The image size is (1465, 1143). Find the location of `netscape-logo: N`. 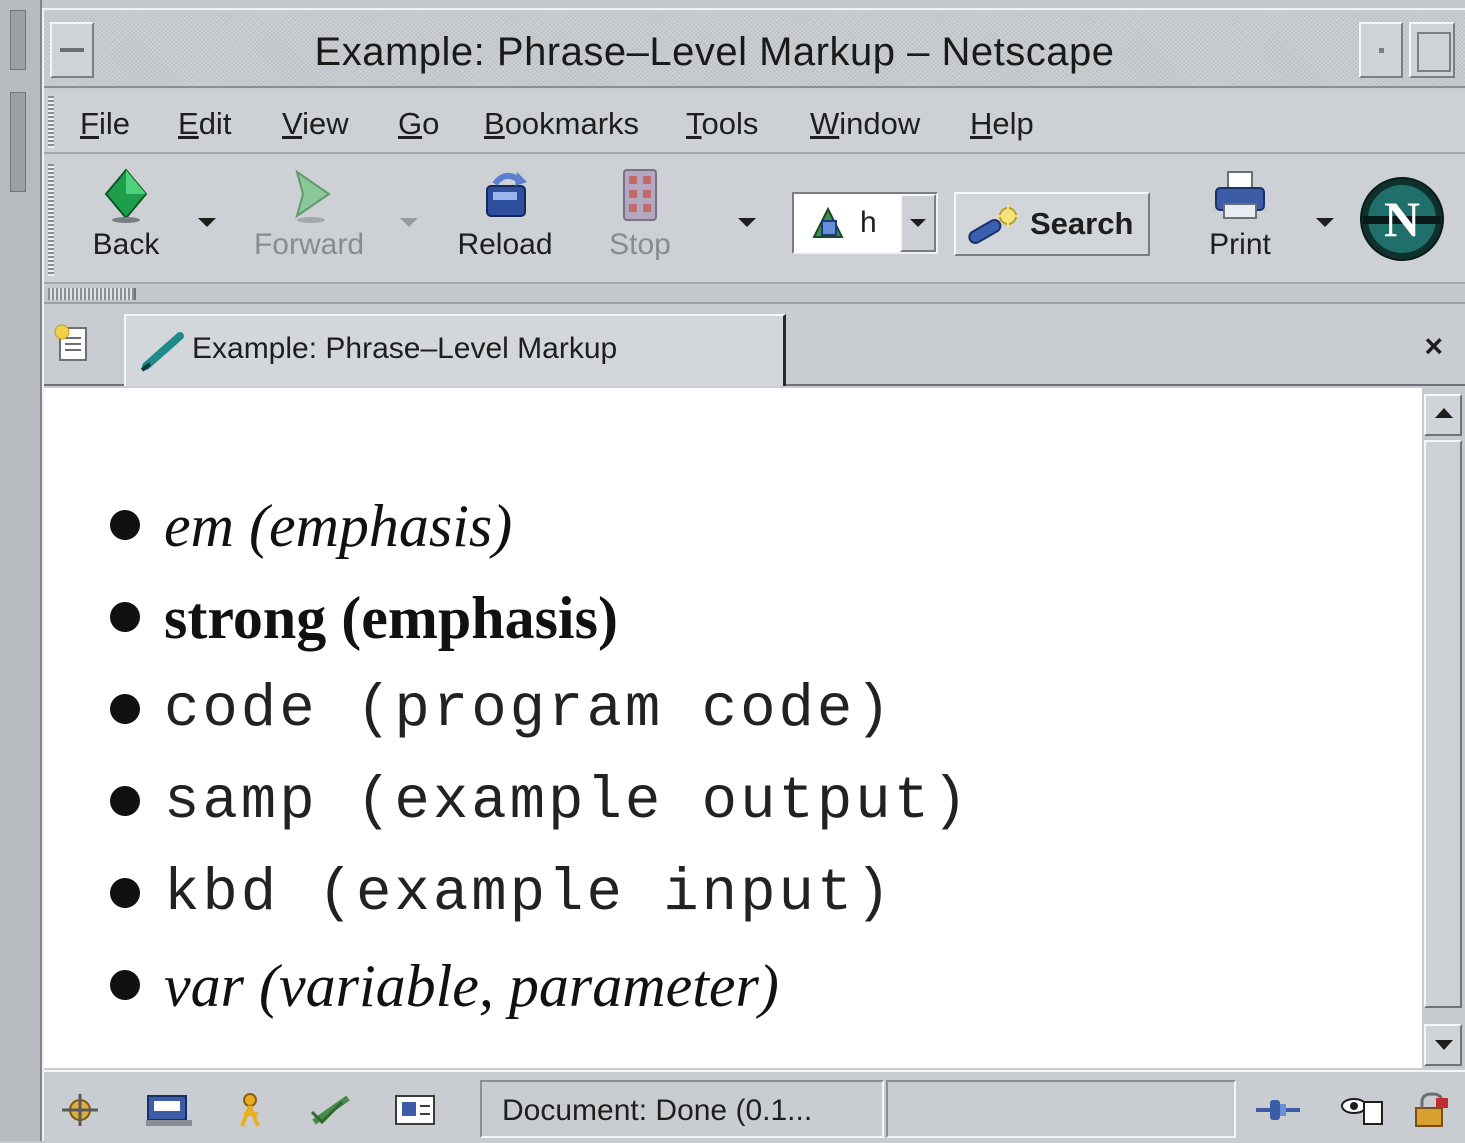

netscape-logo: N is located at coordinates (1402, 221).